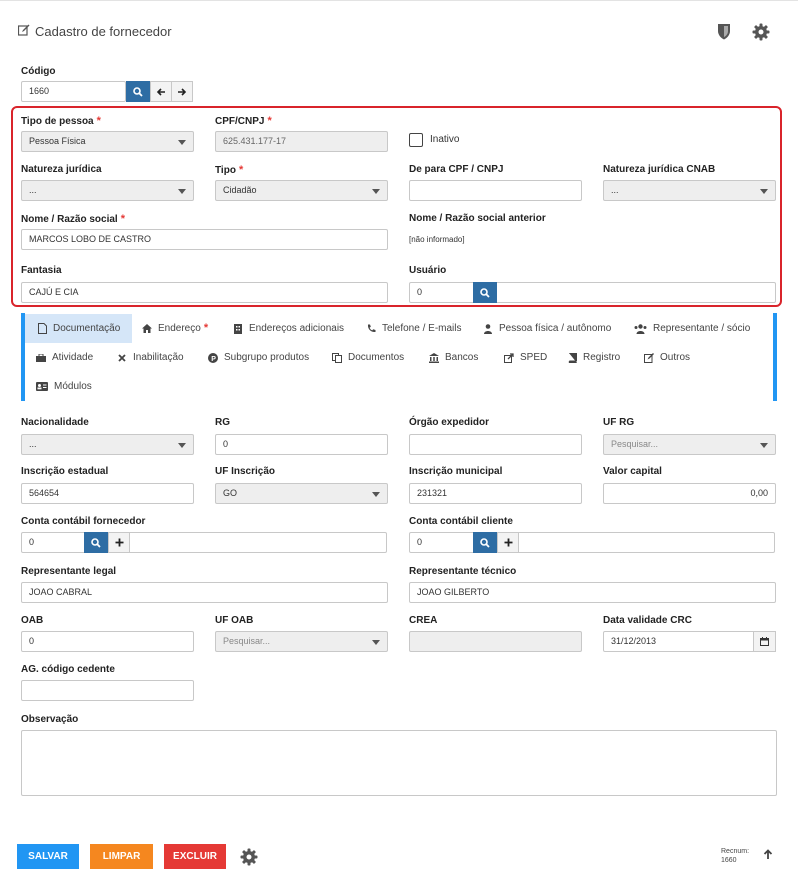 This screenshot has width=798, height=870. I want to click on tab-documentacao: Documentação, so click(79, 328).